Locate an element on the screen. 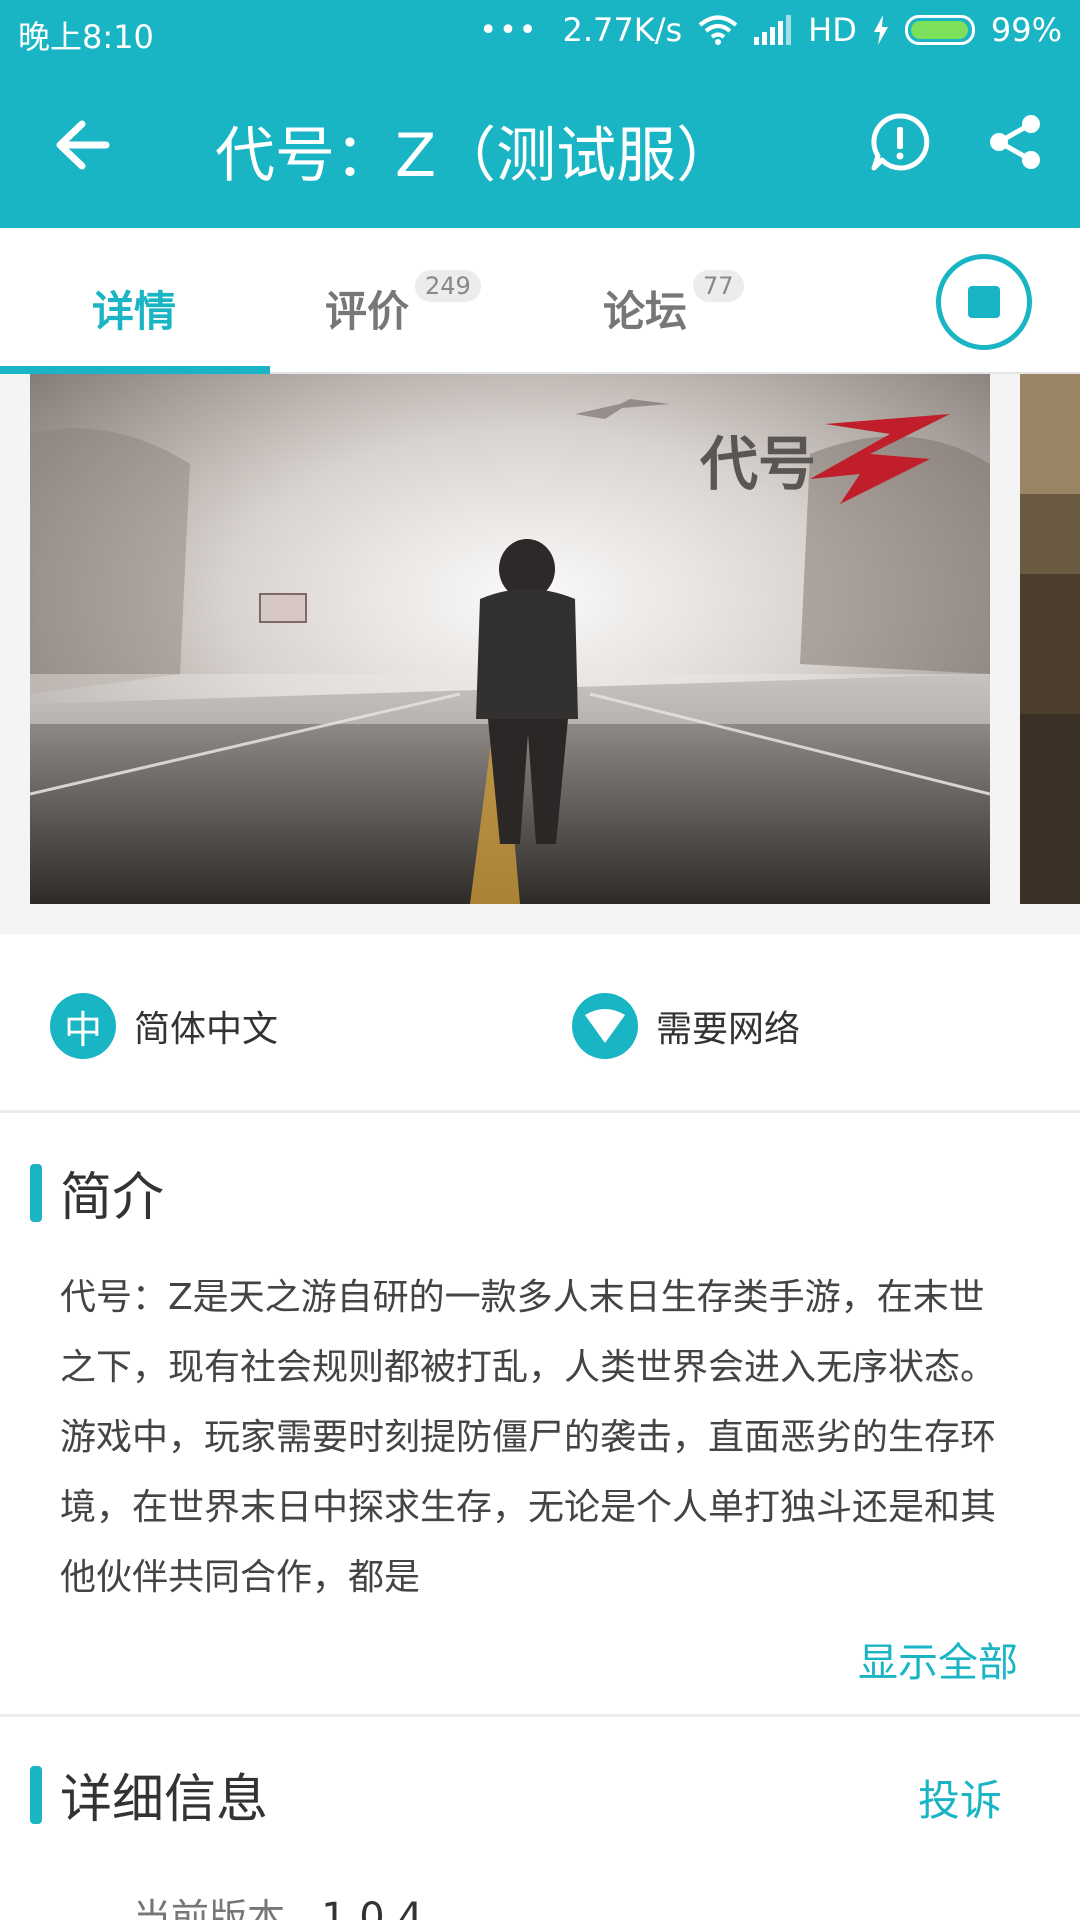 The image size is (1080, 1920). tab-label: 评价 is located at coordinates (367, 311).